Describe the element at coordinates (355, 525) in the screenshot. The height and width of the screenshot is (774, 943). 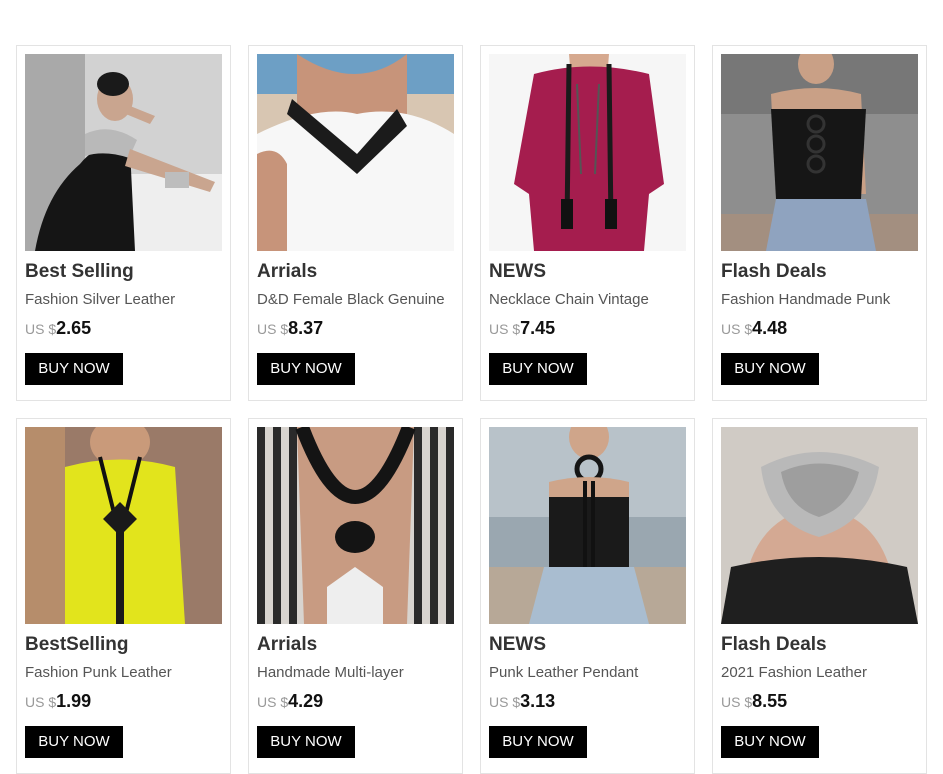
I see `striped-top-knot-necklace-photo` at that location.